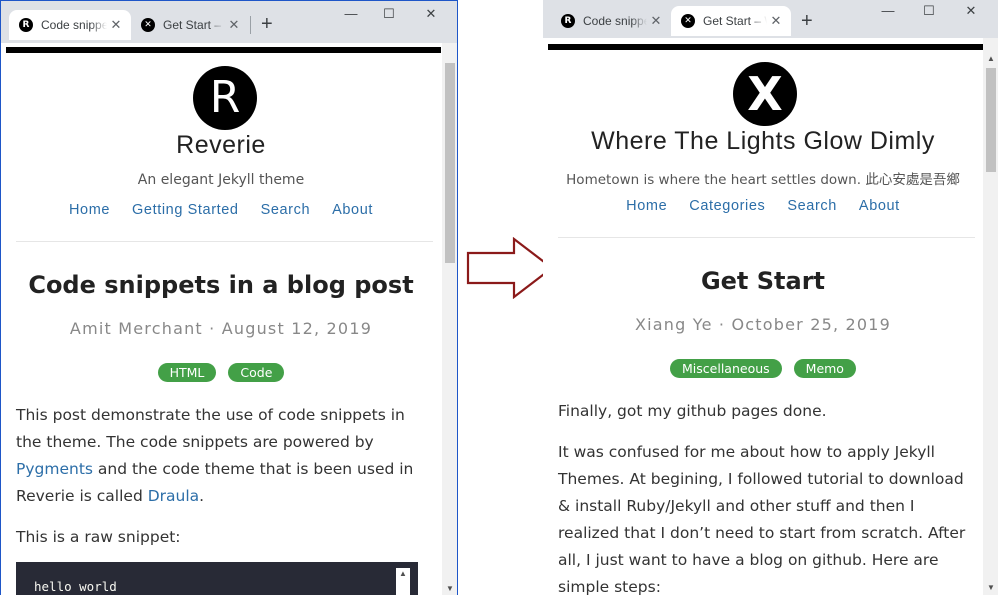 This screenshot has width=998, height=595. What do you see at coordinates (250, 25) in the screenshot?
I see `tab-divider` at bounding box center [250, 25].